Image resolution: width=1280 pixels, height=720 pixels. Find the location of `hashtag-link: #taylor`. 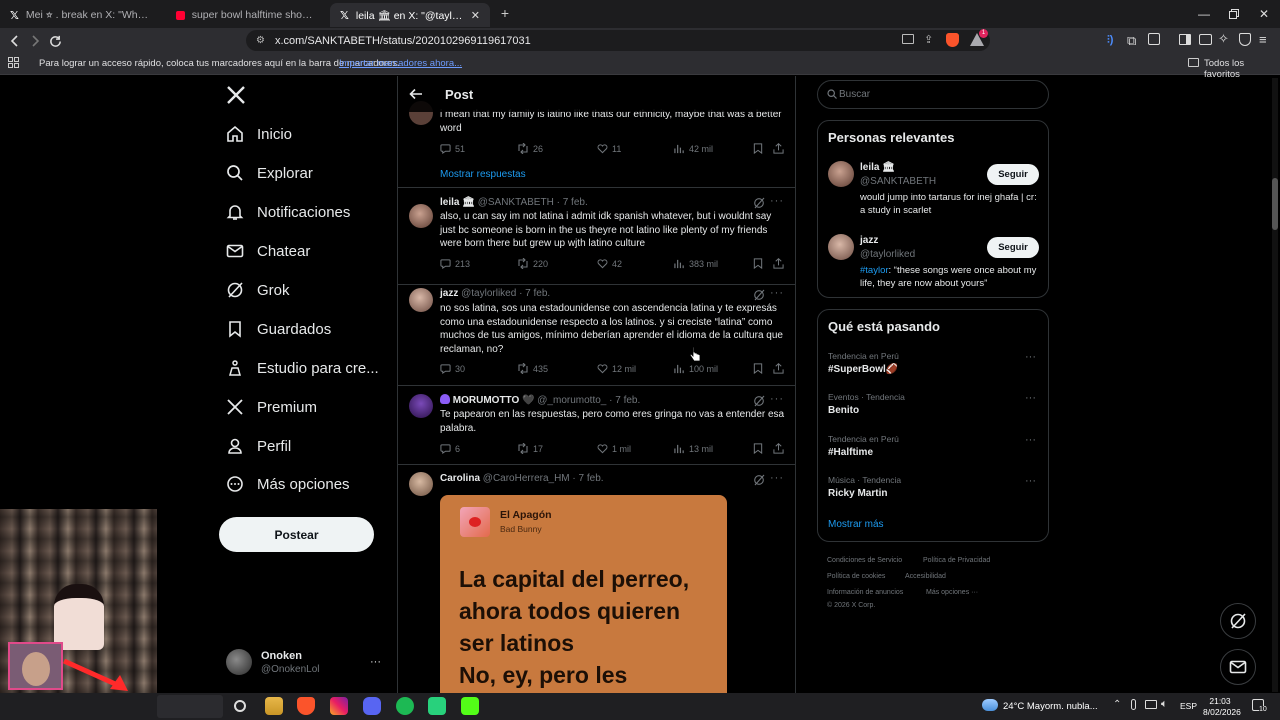

hashtag-link: #taylor is located at coordinates (874, 270).